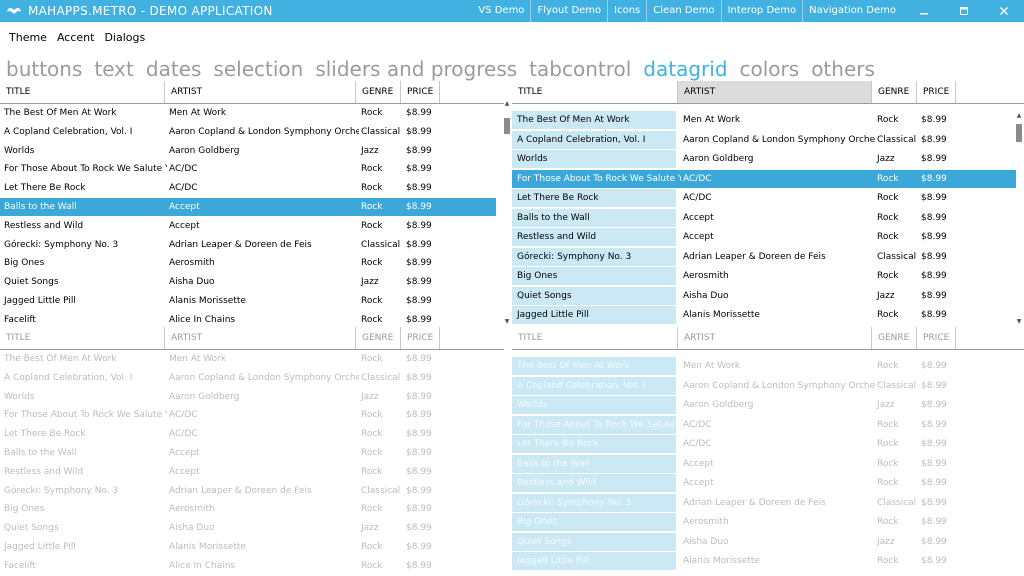 This screenshot has height=576, width=1024. I want to click on flyout-demo-button: Flyout Demo, so click(568, 11).